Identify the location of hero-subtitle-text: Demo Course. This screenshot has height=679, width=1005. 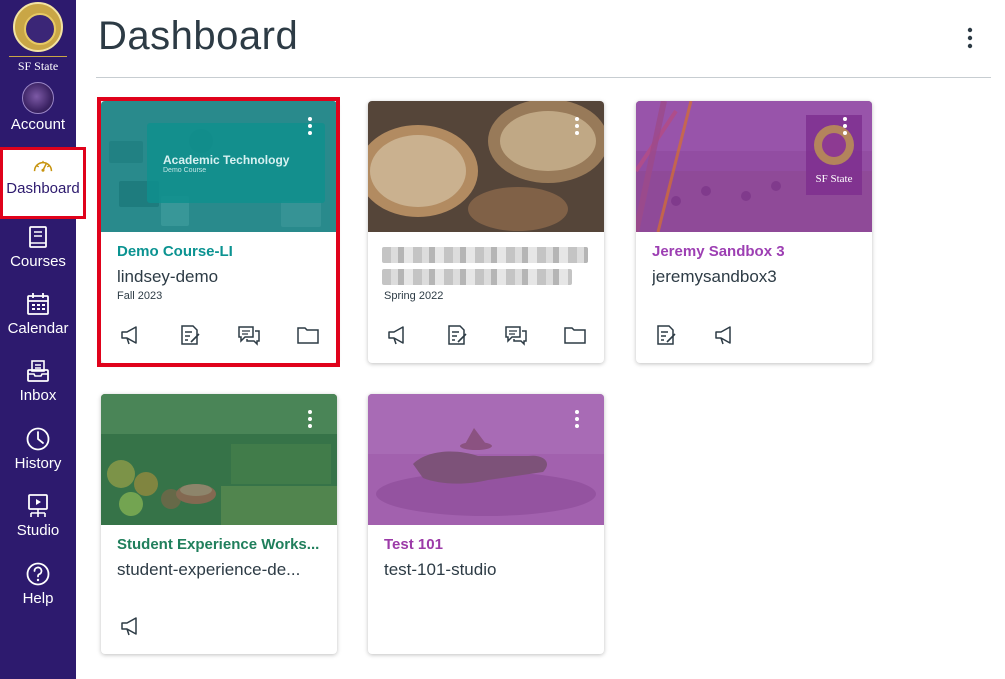
(185, 170).